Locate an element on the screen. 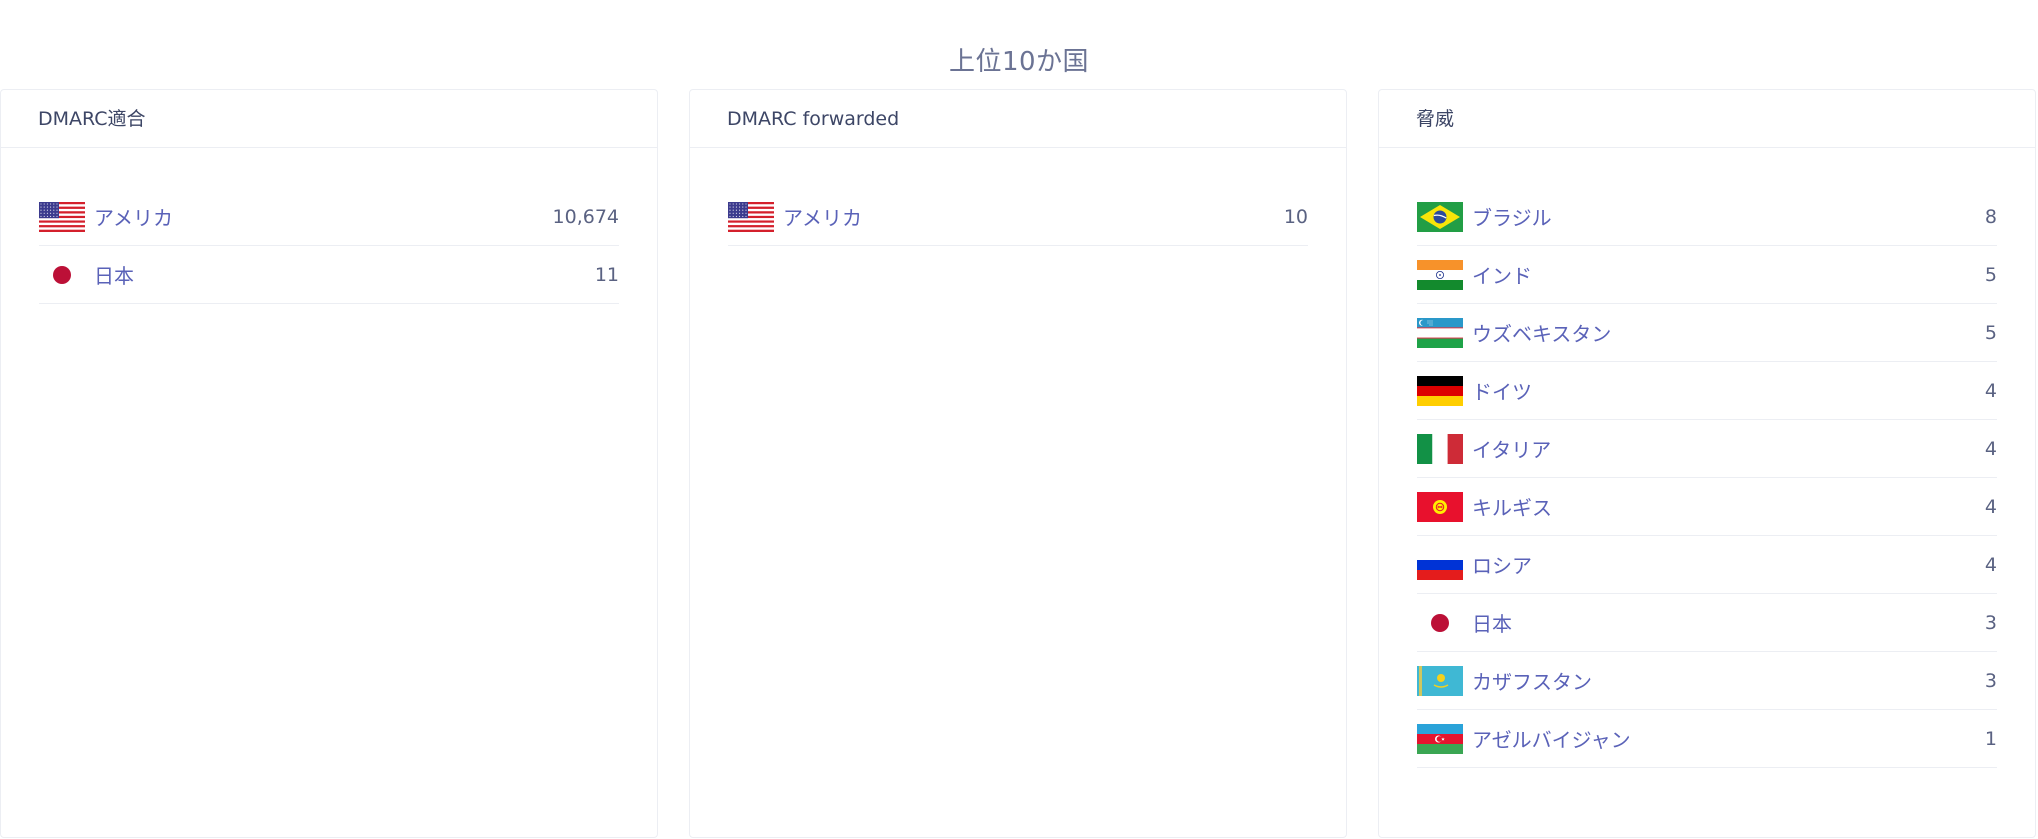 The width and height of the screenshot is (2038, 839). list-item: アメリカ 10,674 is located at coordinates (329, 217).